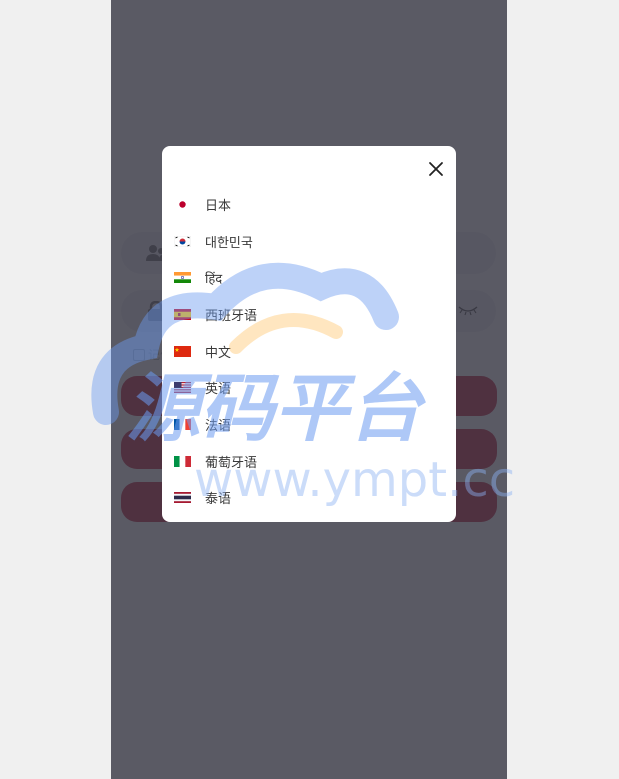  Describe the element at coordinates (182, 204) in the screenshot. I see `jp-flag-icon` at that location.